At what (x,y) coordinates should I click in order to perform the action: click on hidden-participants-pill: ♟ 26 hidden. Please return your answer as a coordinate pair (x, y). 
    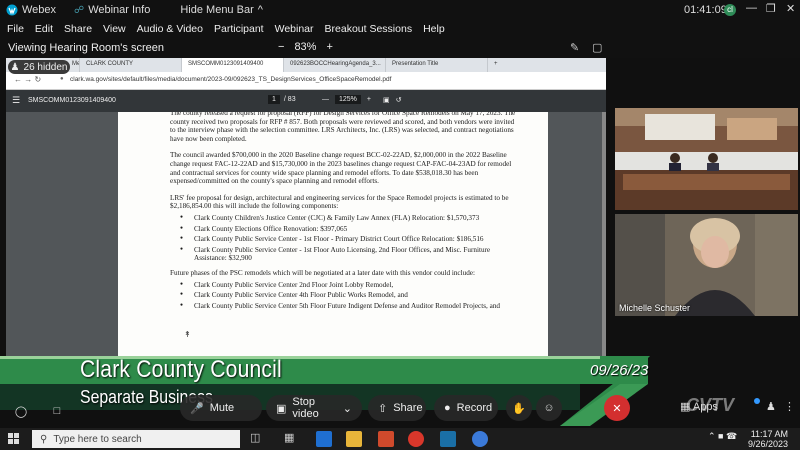
    Looking at the image, I should click on (39, 67).